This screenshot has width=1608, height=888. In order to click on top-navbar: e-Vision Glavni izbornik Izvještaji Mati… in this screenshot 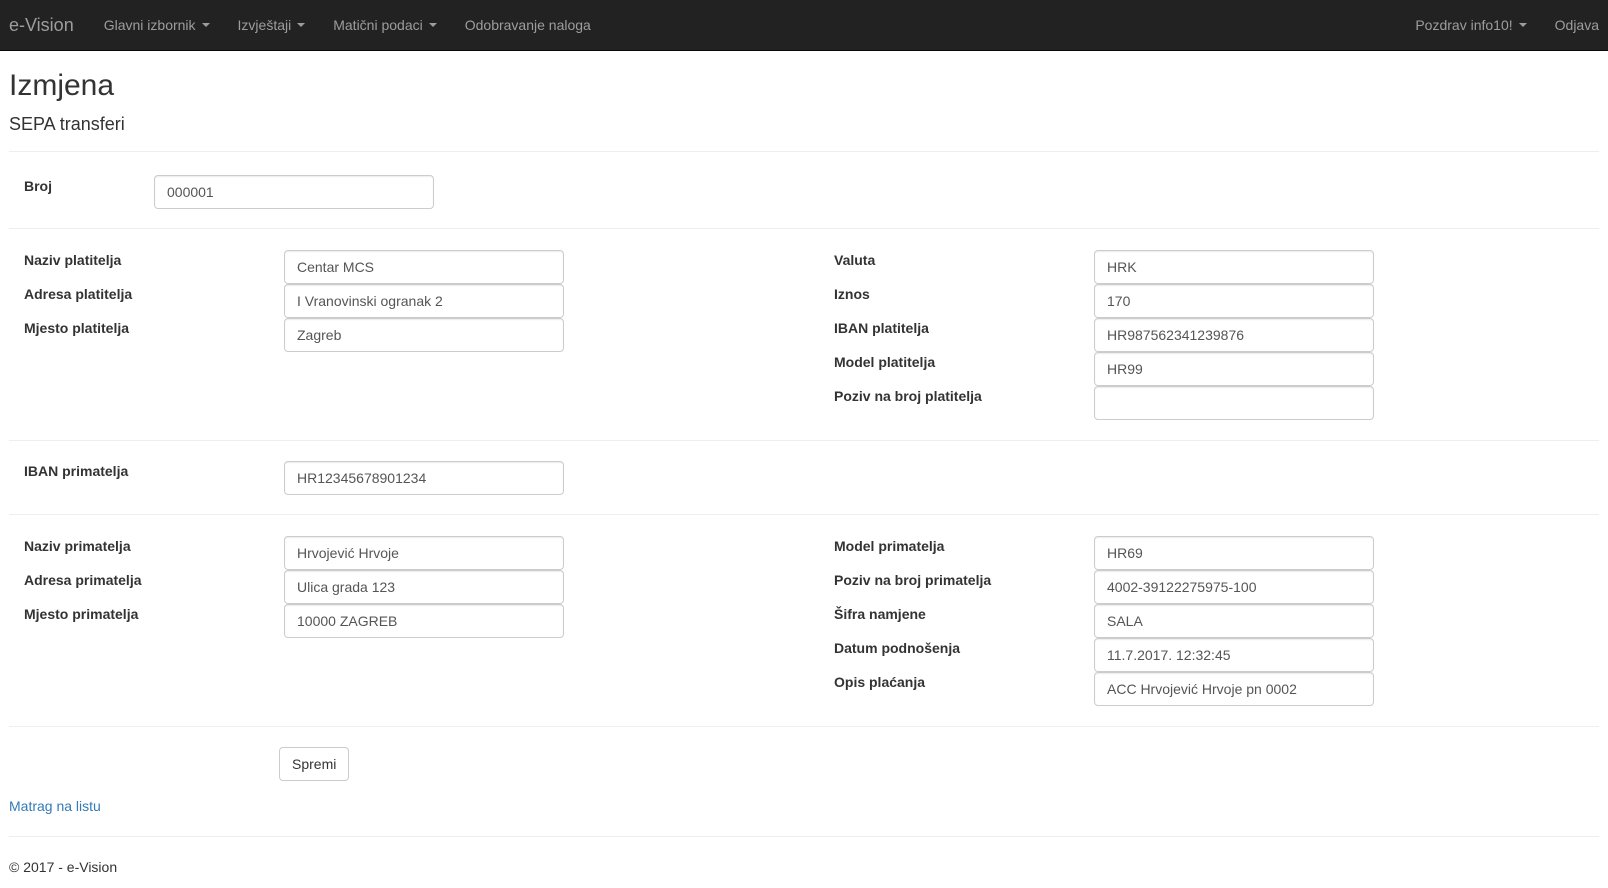, I will do `click(804, 25)`.